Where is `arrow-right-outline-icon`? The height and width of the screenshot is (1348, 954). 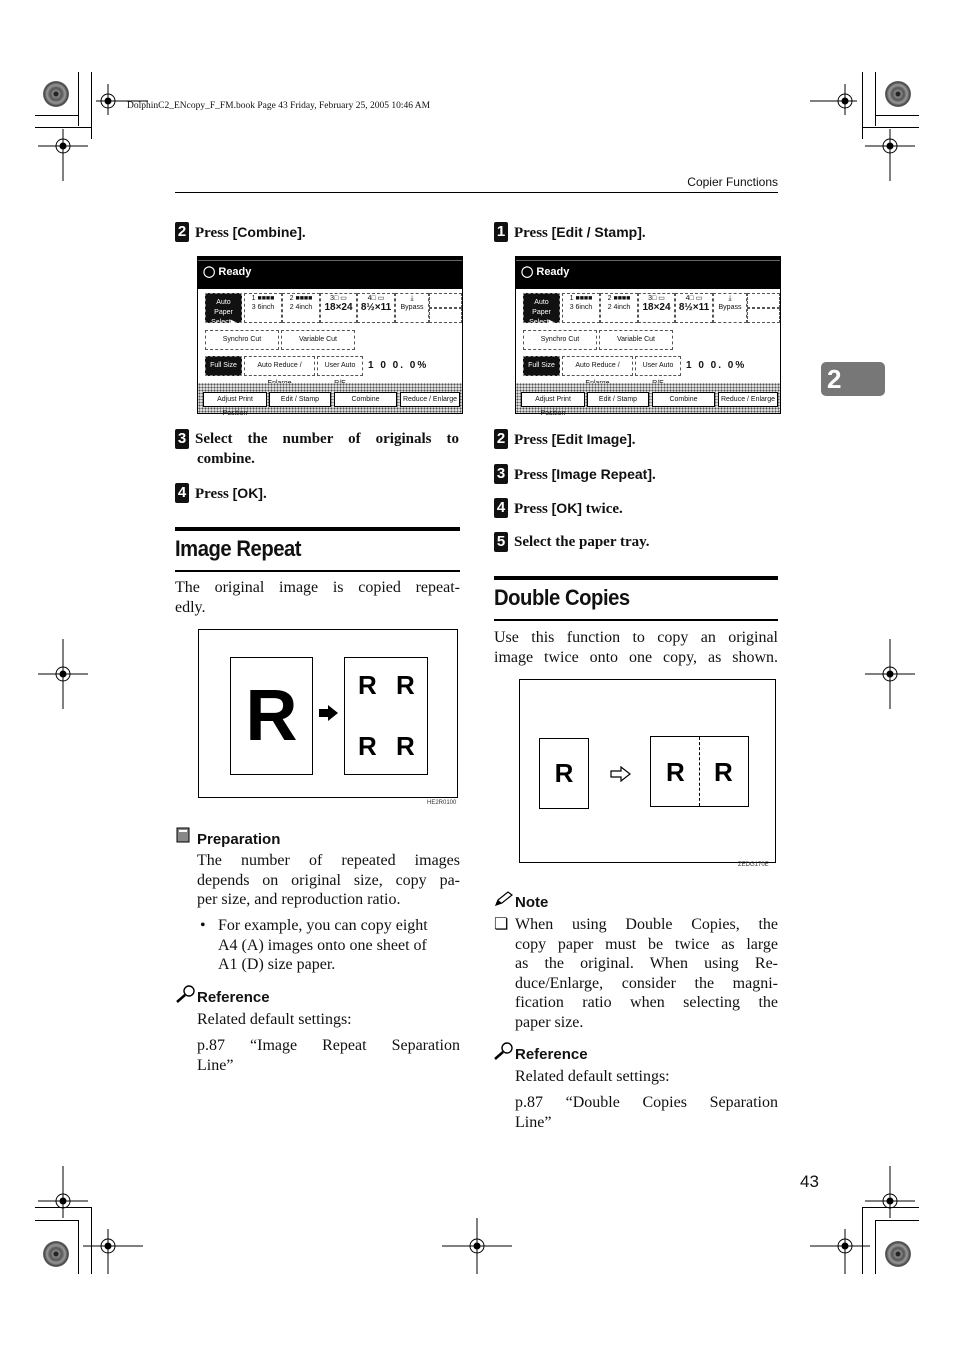
arrow-right-outline-icon is located at coordinates (620, 774).